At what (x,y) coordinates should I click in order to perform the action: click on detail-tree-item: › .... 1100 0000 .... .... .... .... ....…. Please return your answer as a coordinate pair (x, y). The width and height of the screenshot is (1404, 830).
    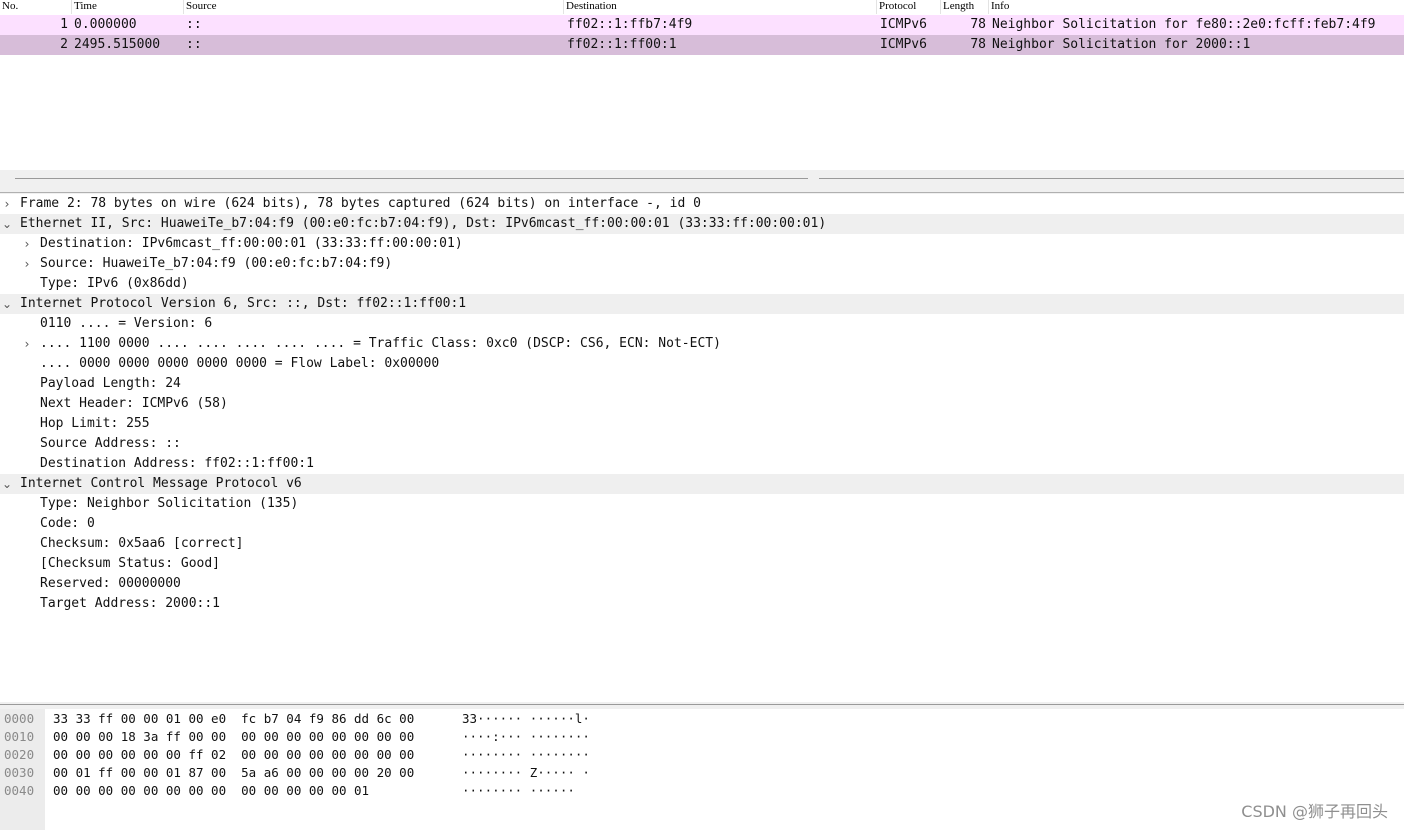
    Looking at the image, I should click on (702, 344).